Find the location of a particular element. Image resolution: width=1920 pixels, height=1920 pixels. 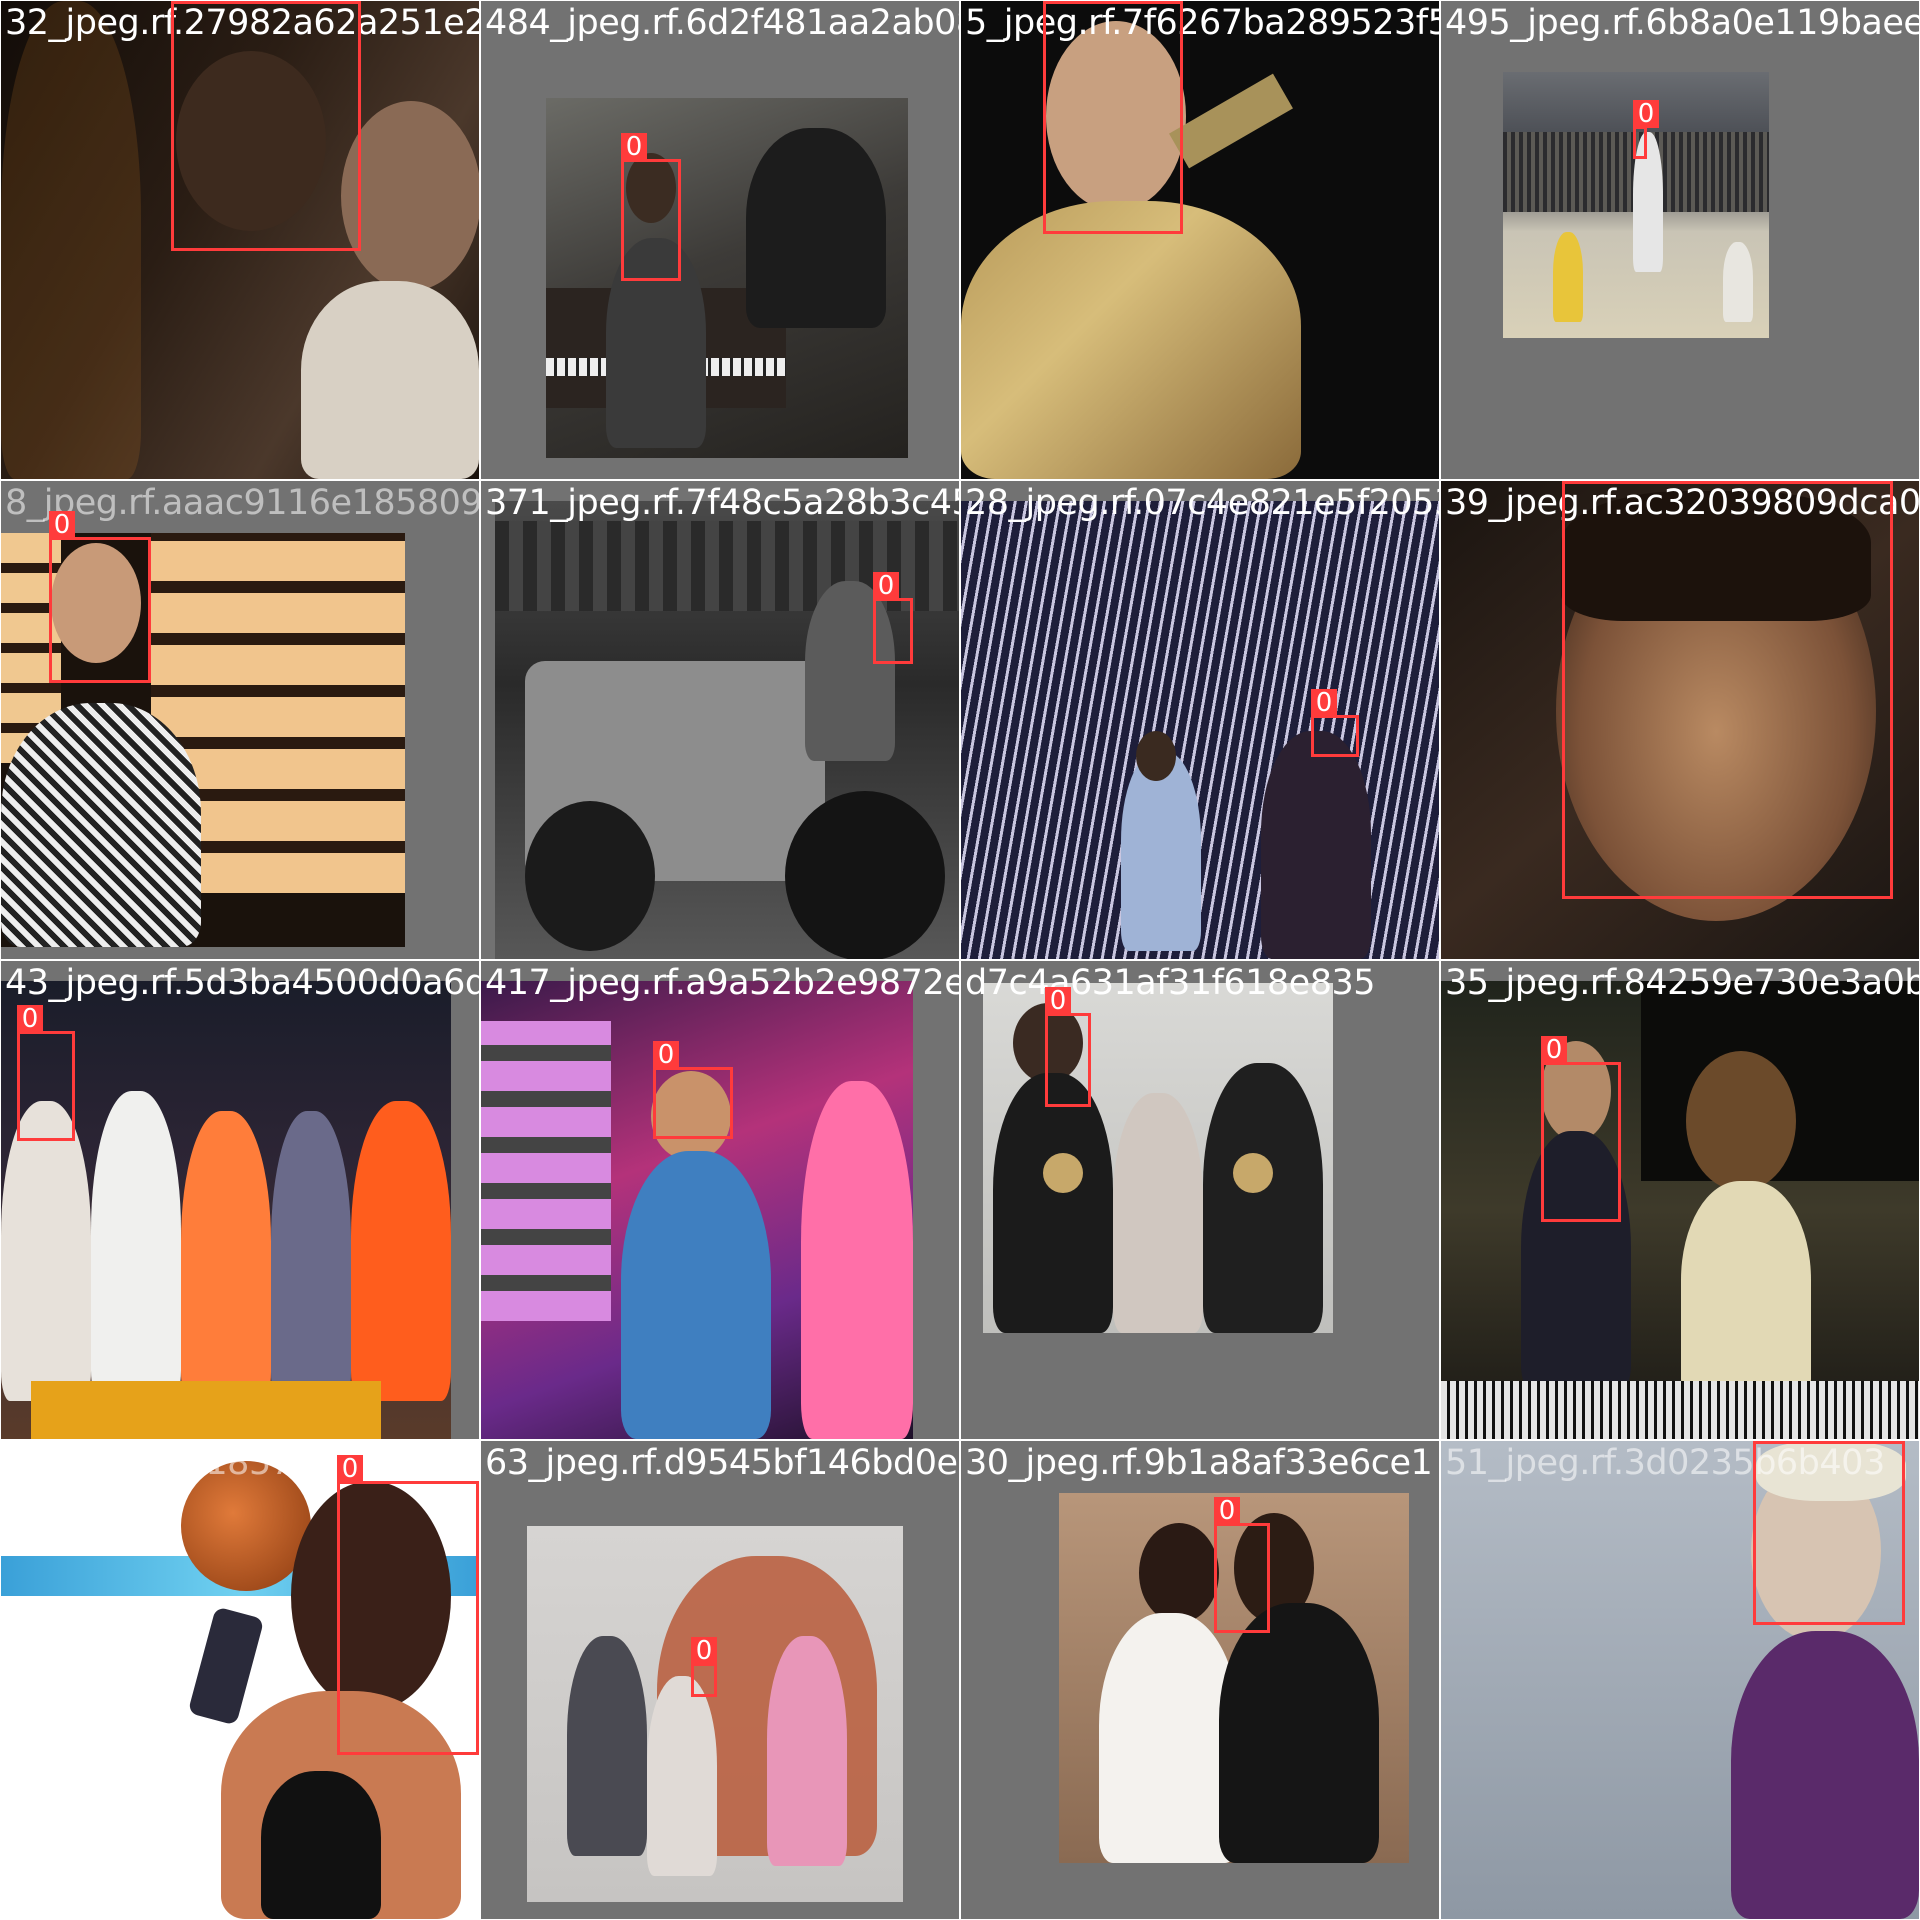

tile-10: 417_jpeg.rf.a9a52b2e9872e47 0 is located at coordinates (720, 1200).